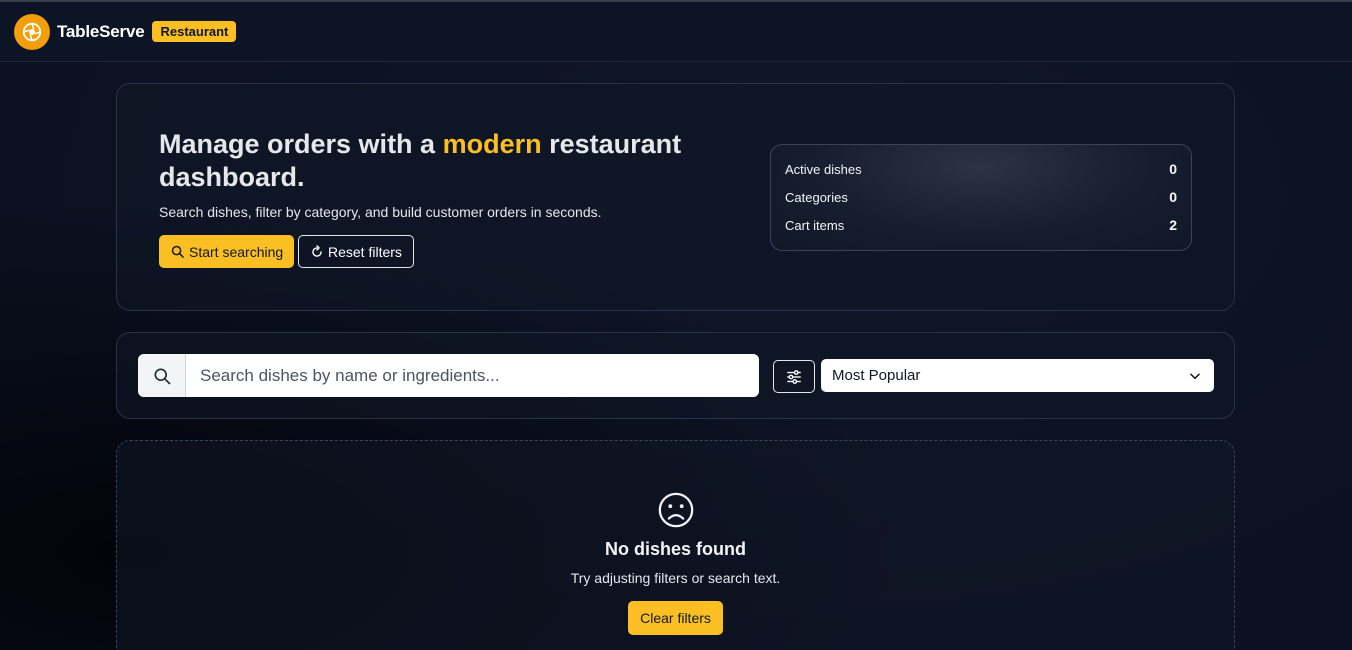  I want to click on camera-lens-icon, so click(32, 31).